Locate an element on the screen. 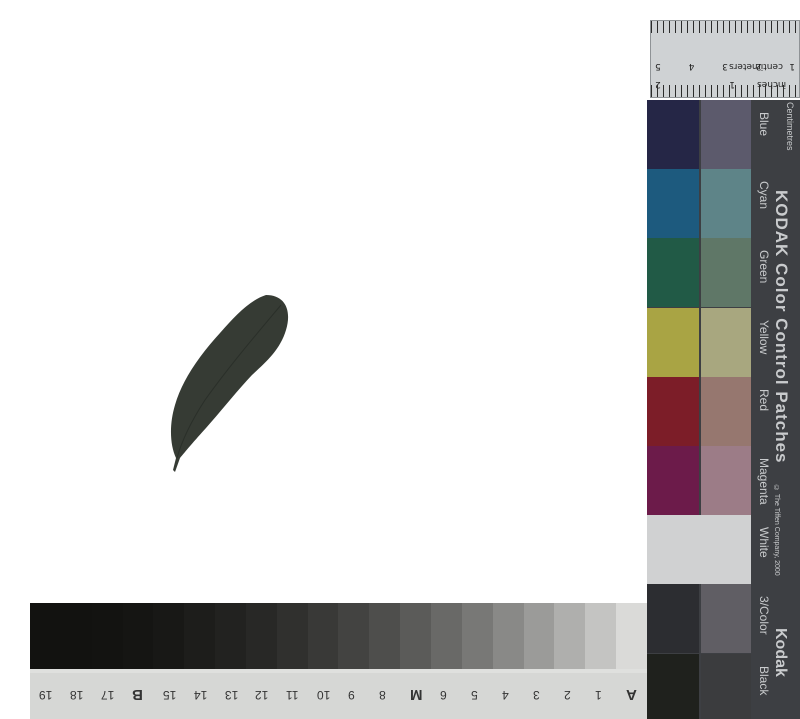 This screenshot has height=719, width=800. patch-magenta-dark is located at coordinates (673, 480).